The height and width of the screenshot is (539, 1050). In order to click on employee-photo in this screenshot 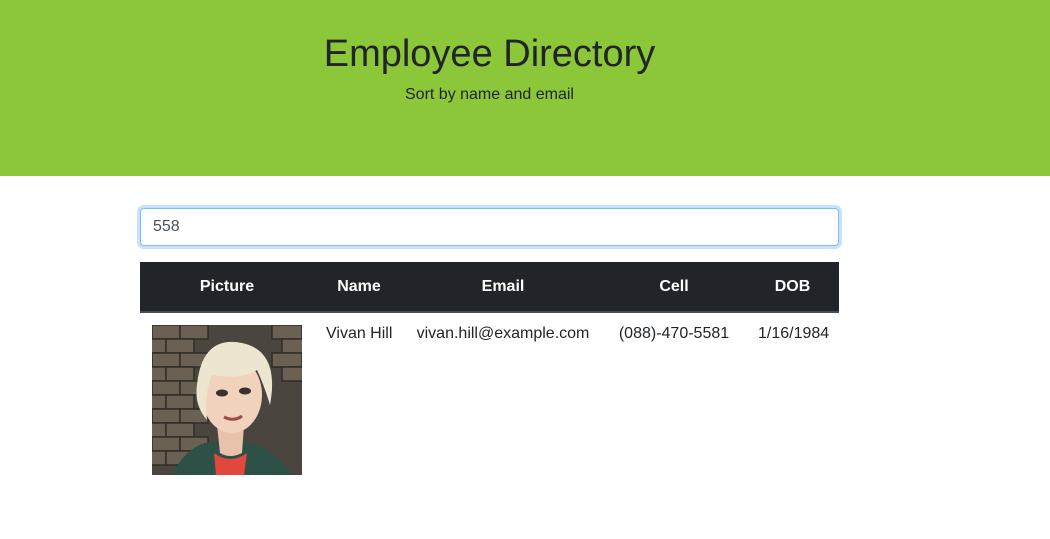, I will do `click(227, 400)`.